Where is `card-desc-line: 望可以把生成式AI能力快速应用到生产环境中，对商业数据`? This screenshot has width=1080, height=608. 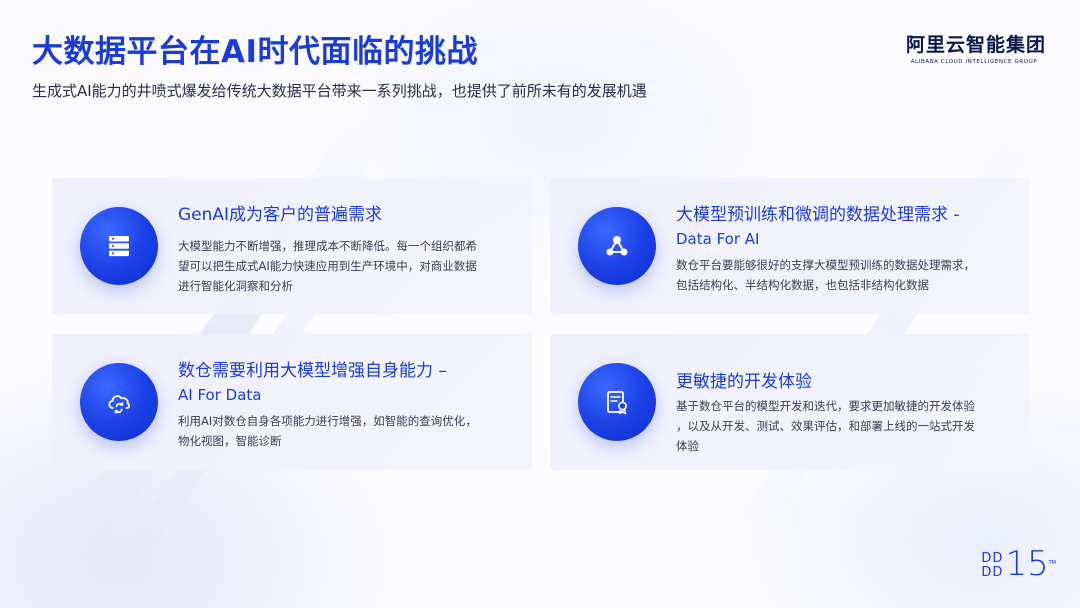 card-desc-line: 望可以把生成式AI能力快速应用到生产环境中，对商业数据 is located at coordinates (327, 266).